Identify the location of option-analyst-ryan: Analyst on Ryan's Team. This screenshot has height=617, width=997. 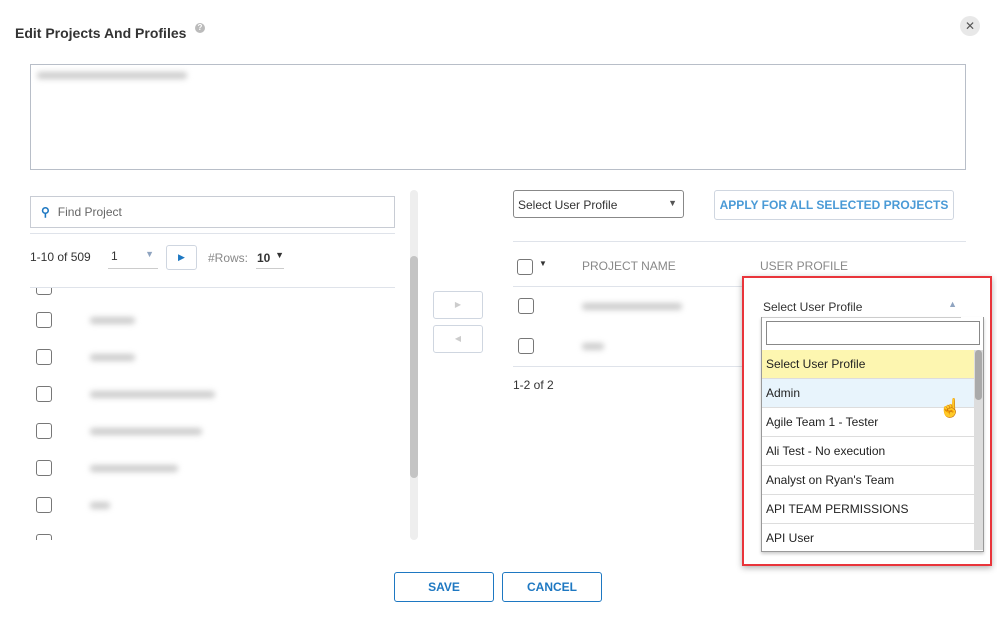
(868, 480).